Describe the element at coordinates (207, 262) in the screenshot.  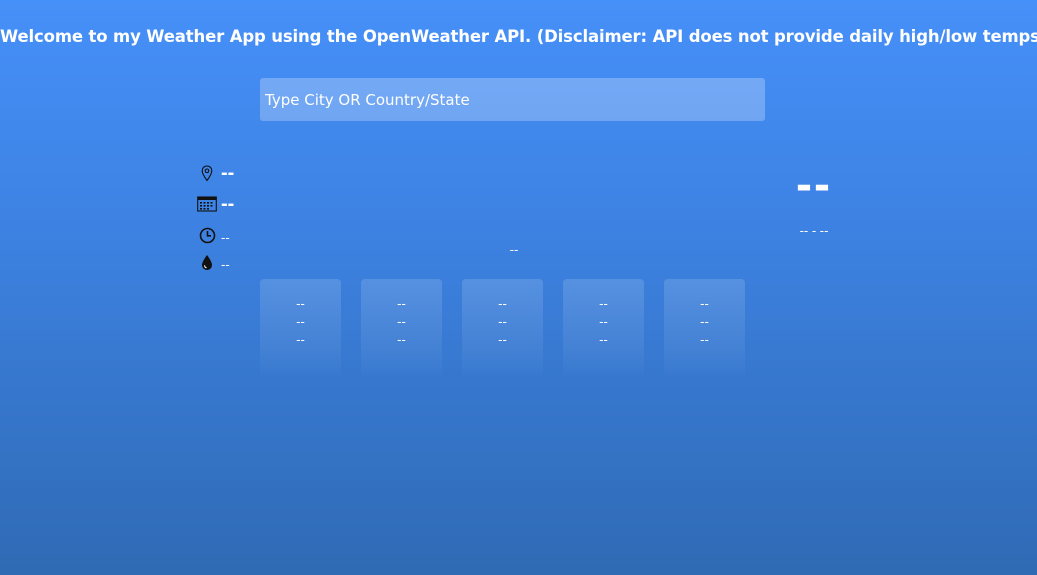
I see `water-drop-icon` at that location.